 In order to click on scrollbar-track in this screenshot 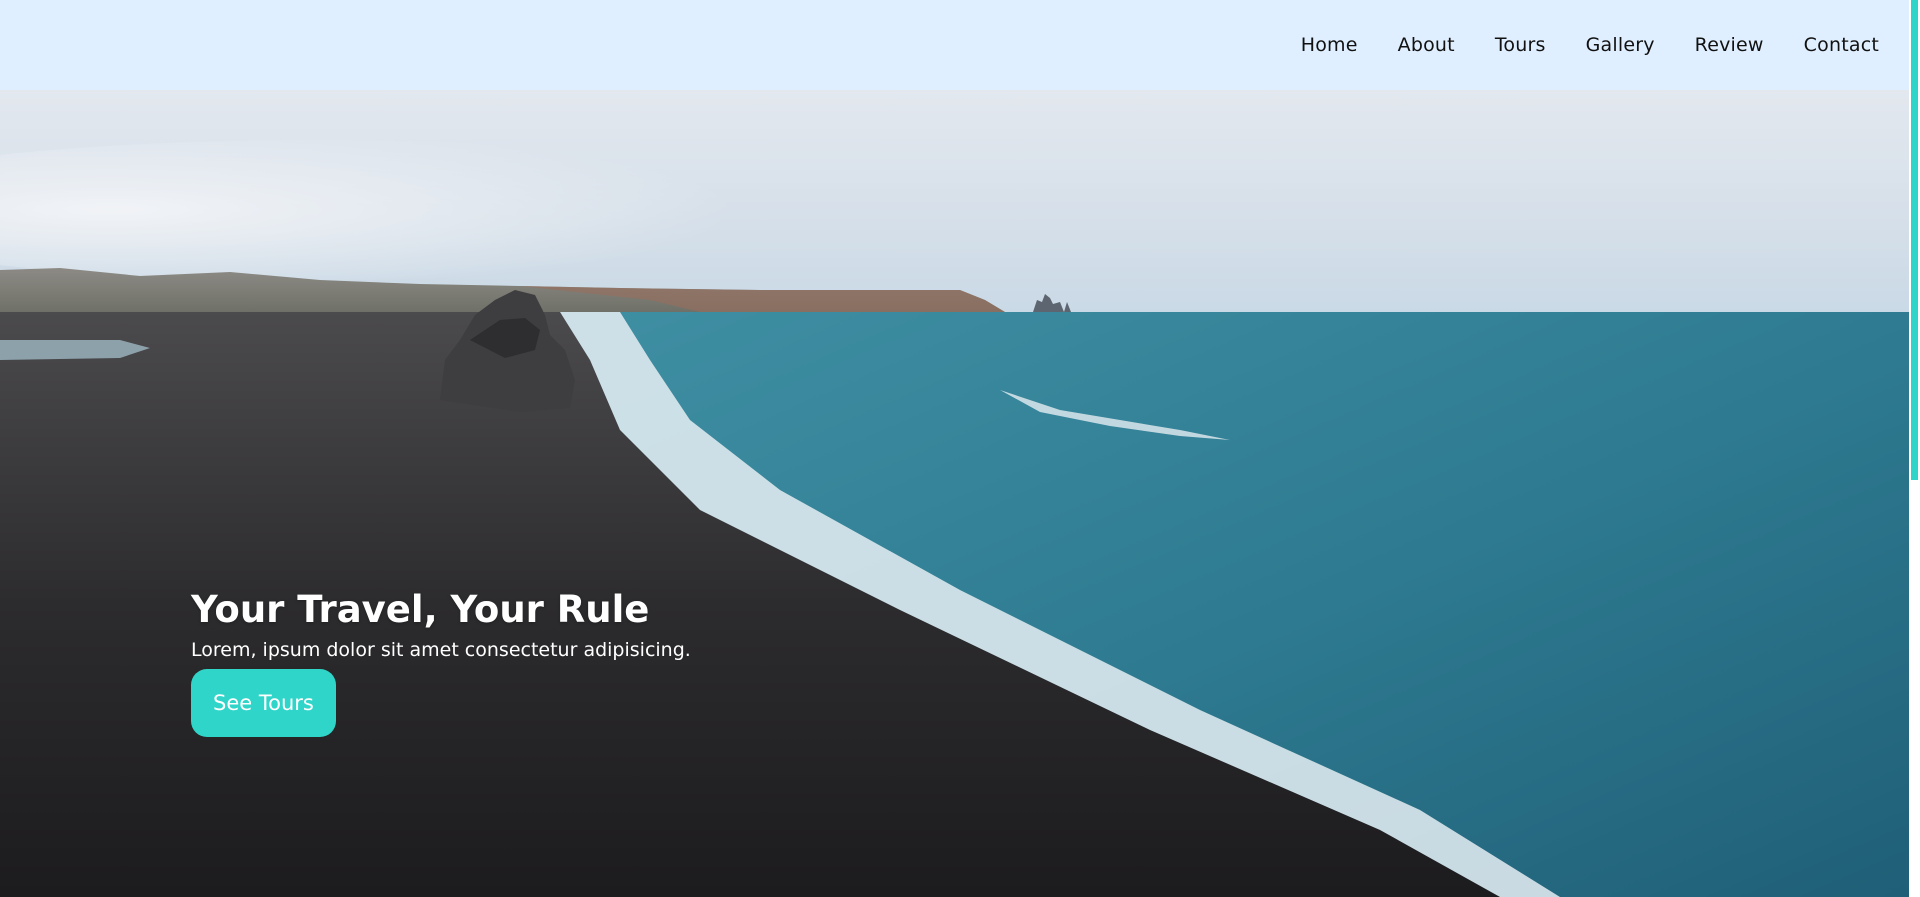, I will do `click(1914, 448)`.